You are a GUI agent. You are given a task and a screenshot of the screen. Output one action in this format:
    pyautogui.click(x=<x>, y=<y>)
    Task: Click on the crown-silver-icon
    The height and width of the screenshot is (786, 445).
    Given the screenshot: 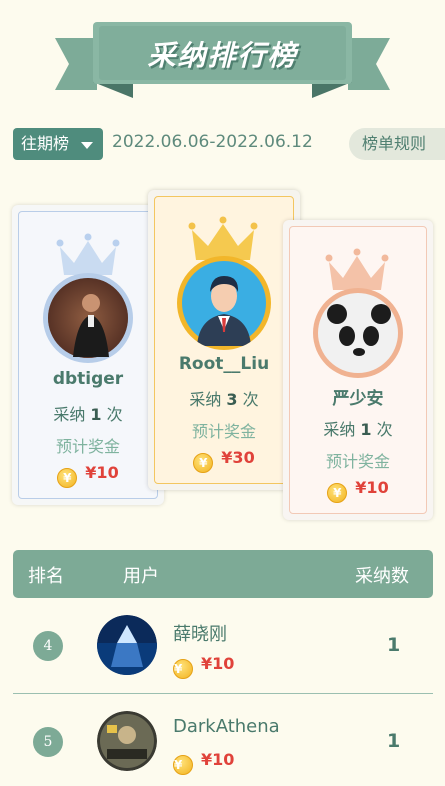 What is the action you would take?
    pyautogui.click(x=88, y=254)
    